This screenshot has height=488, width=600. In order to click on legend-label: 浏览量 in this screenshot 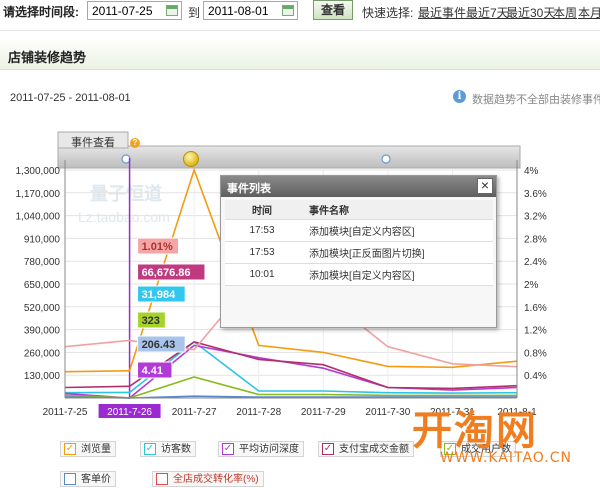, I will do `click(96, 449)`.